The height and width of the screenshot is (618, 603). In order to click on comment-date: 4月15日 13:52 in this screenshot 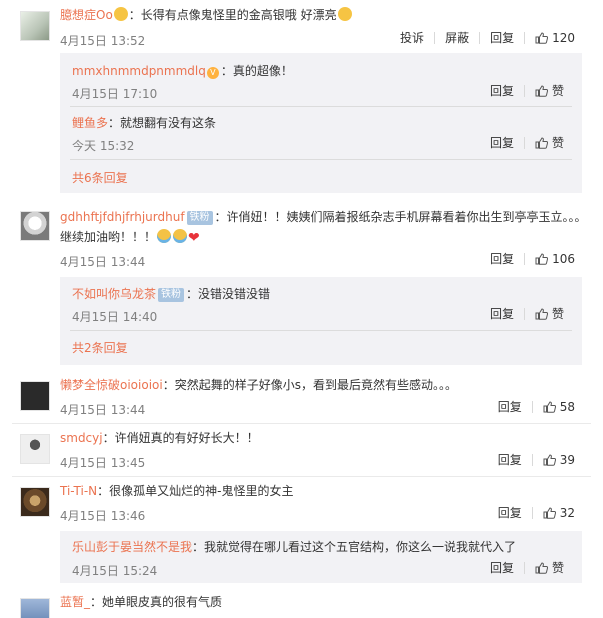, I will do `click(103, 41)`.